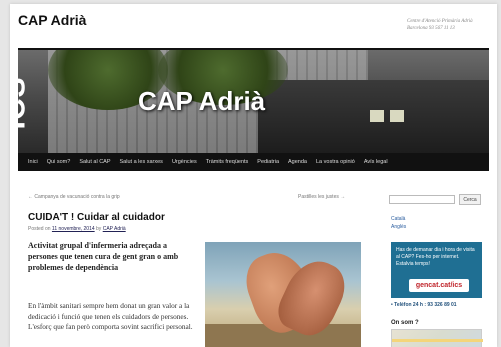 This screenshot has height=347, width=501. Describe the element at coordinates (424, 305) in the screenshot. I see `phone-number: • Telèfon 24 h : 93 326 89 01` at that location.